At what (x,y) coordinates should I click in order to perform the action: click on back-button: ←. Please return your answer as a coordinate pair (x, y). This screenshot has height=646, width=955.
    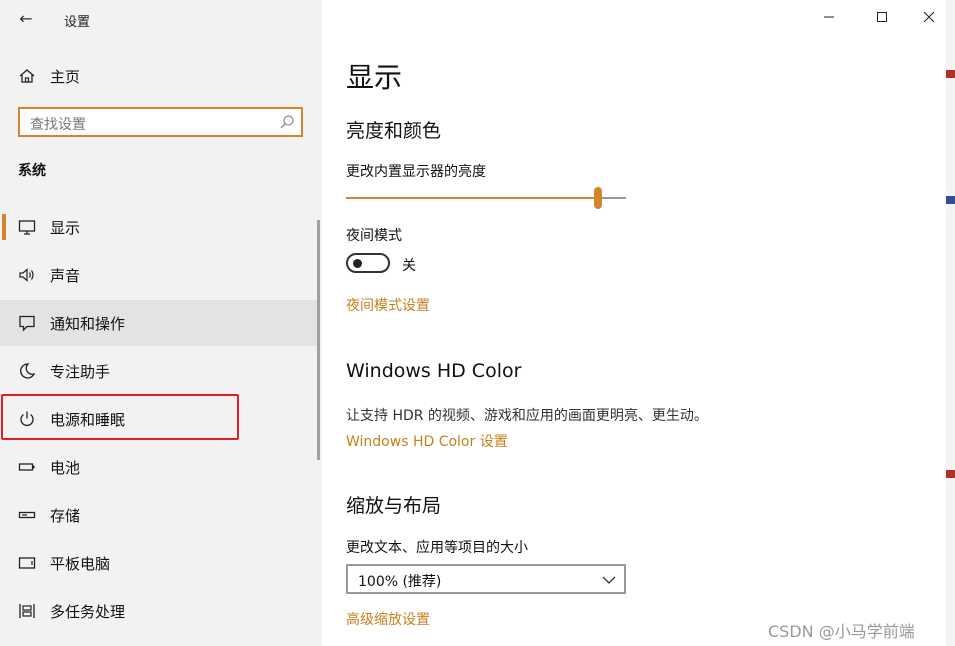
    Looking at the image, I should click on (26, 19).